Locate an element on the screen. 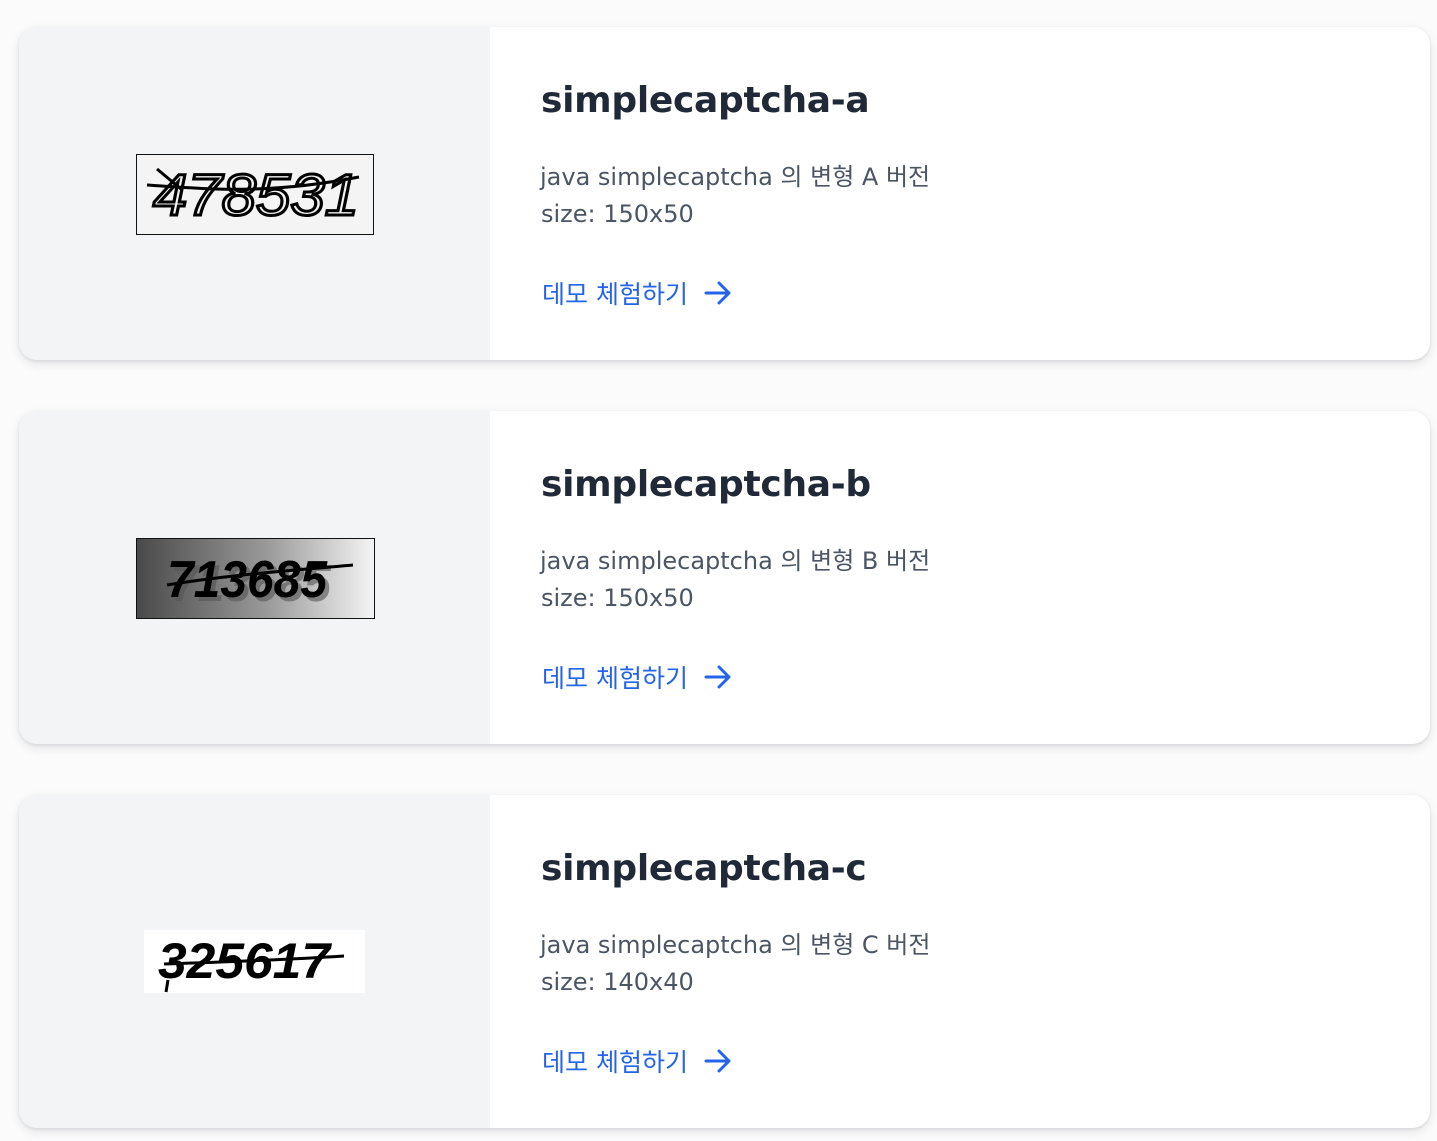 This screenshot has width=1437, height=1141. captcha-image-text: 478531 is located at coordinates (256, 195).